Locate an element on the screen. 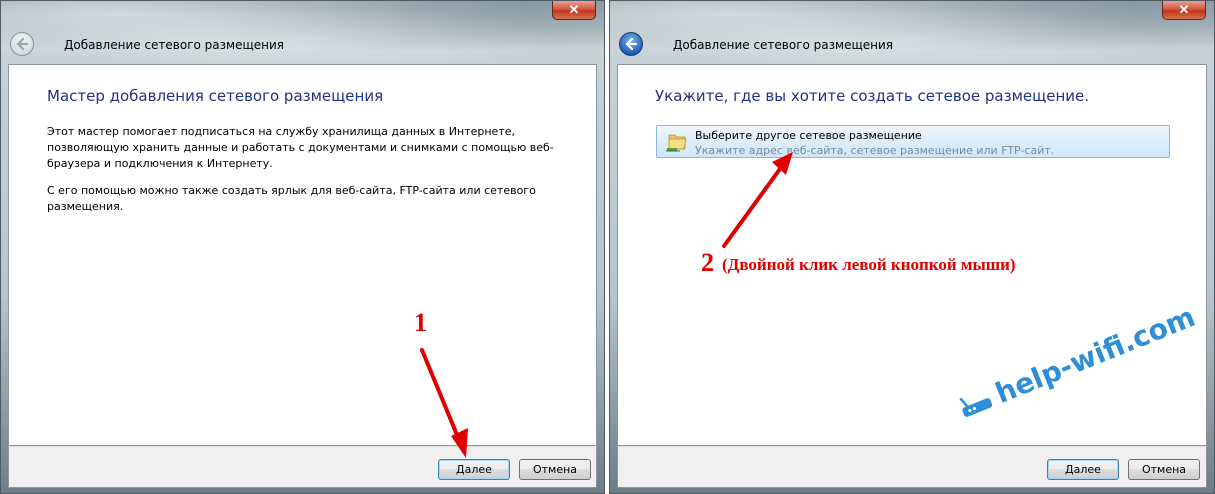 This screenshot has width=1215, height=494. option-title: Выберите другое сетевое размещение is located at coordinates (808, 135).